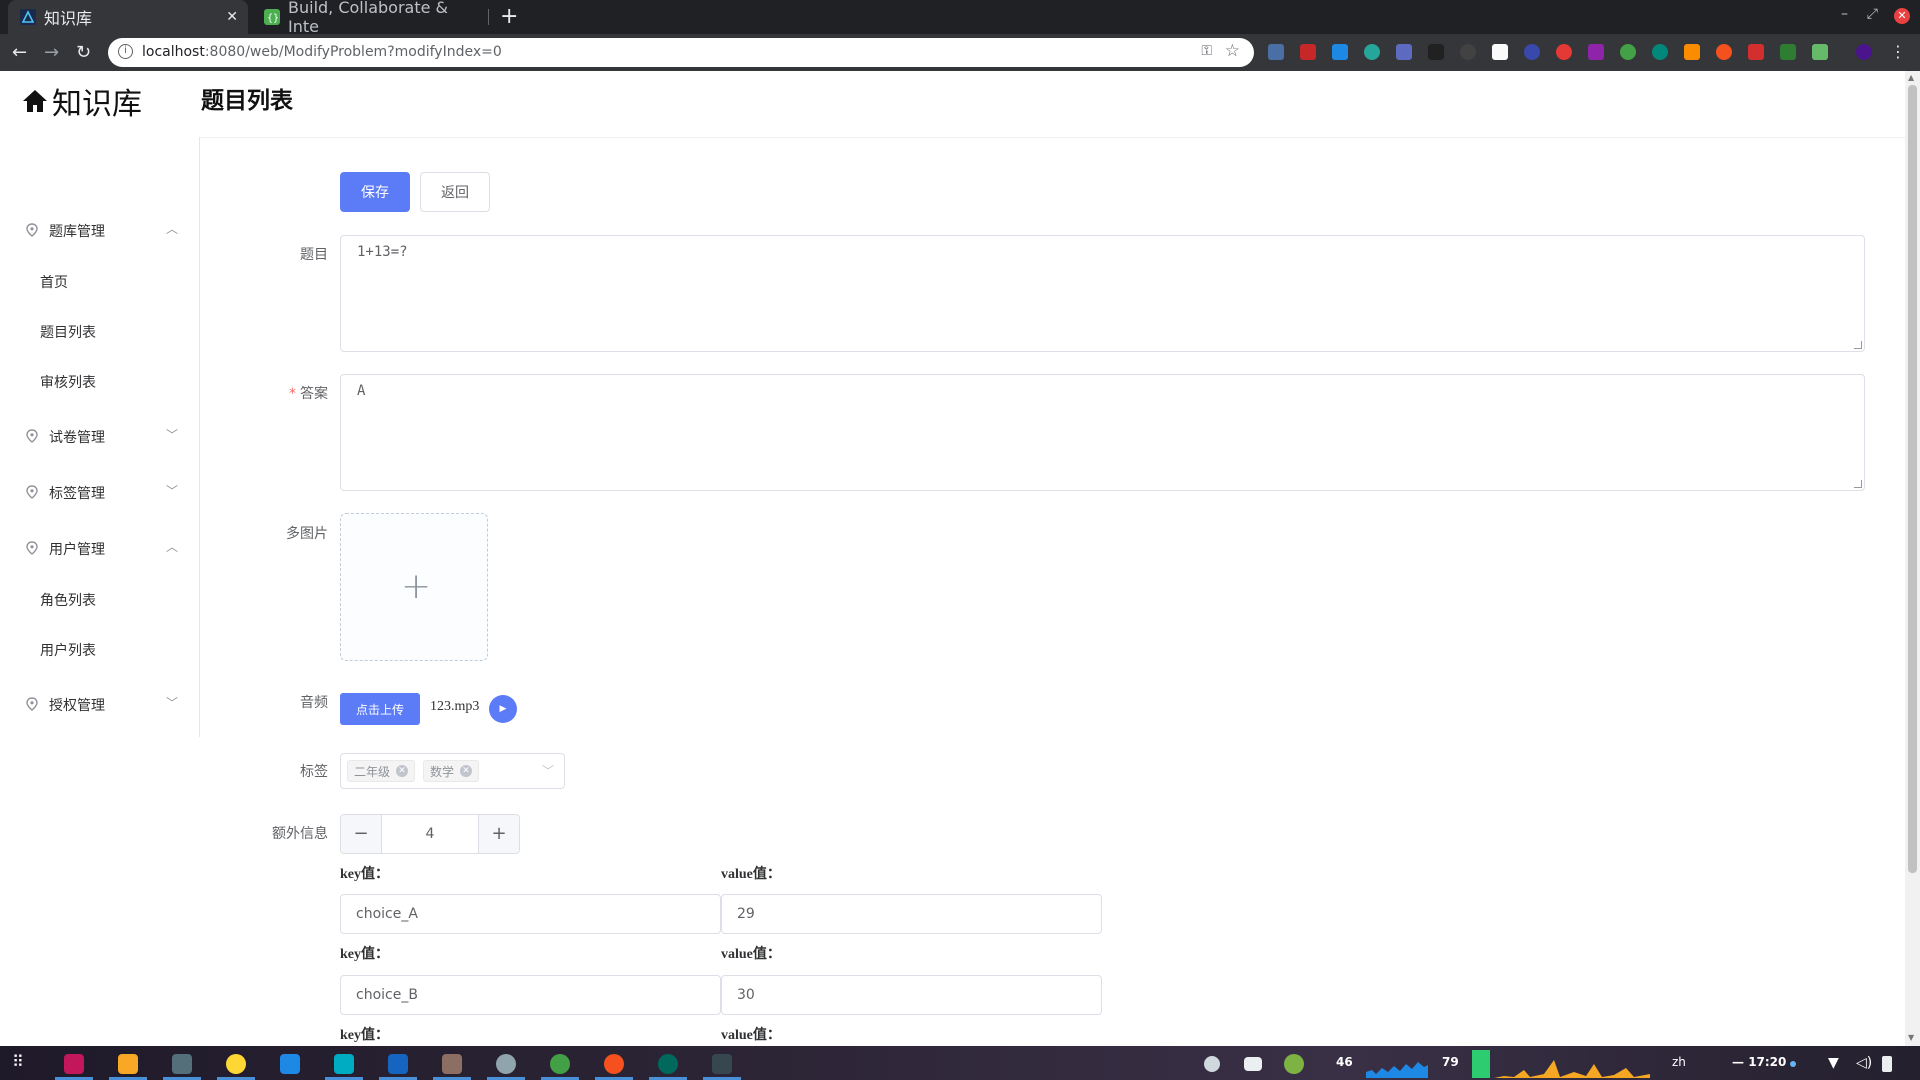  Describe the element at coordinates (100, 599) in the screenshot. I see `sidebar-item-role-list: 角色列表` at that location.